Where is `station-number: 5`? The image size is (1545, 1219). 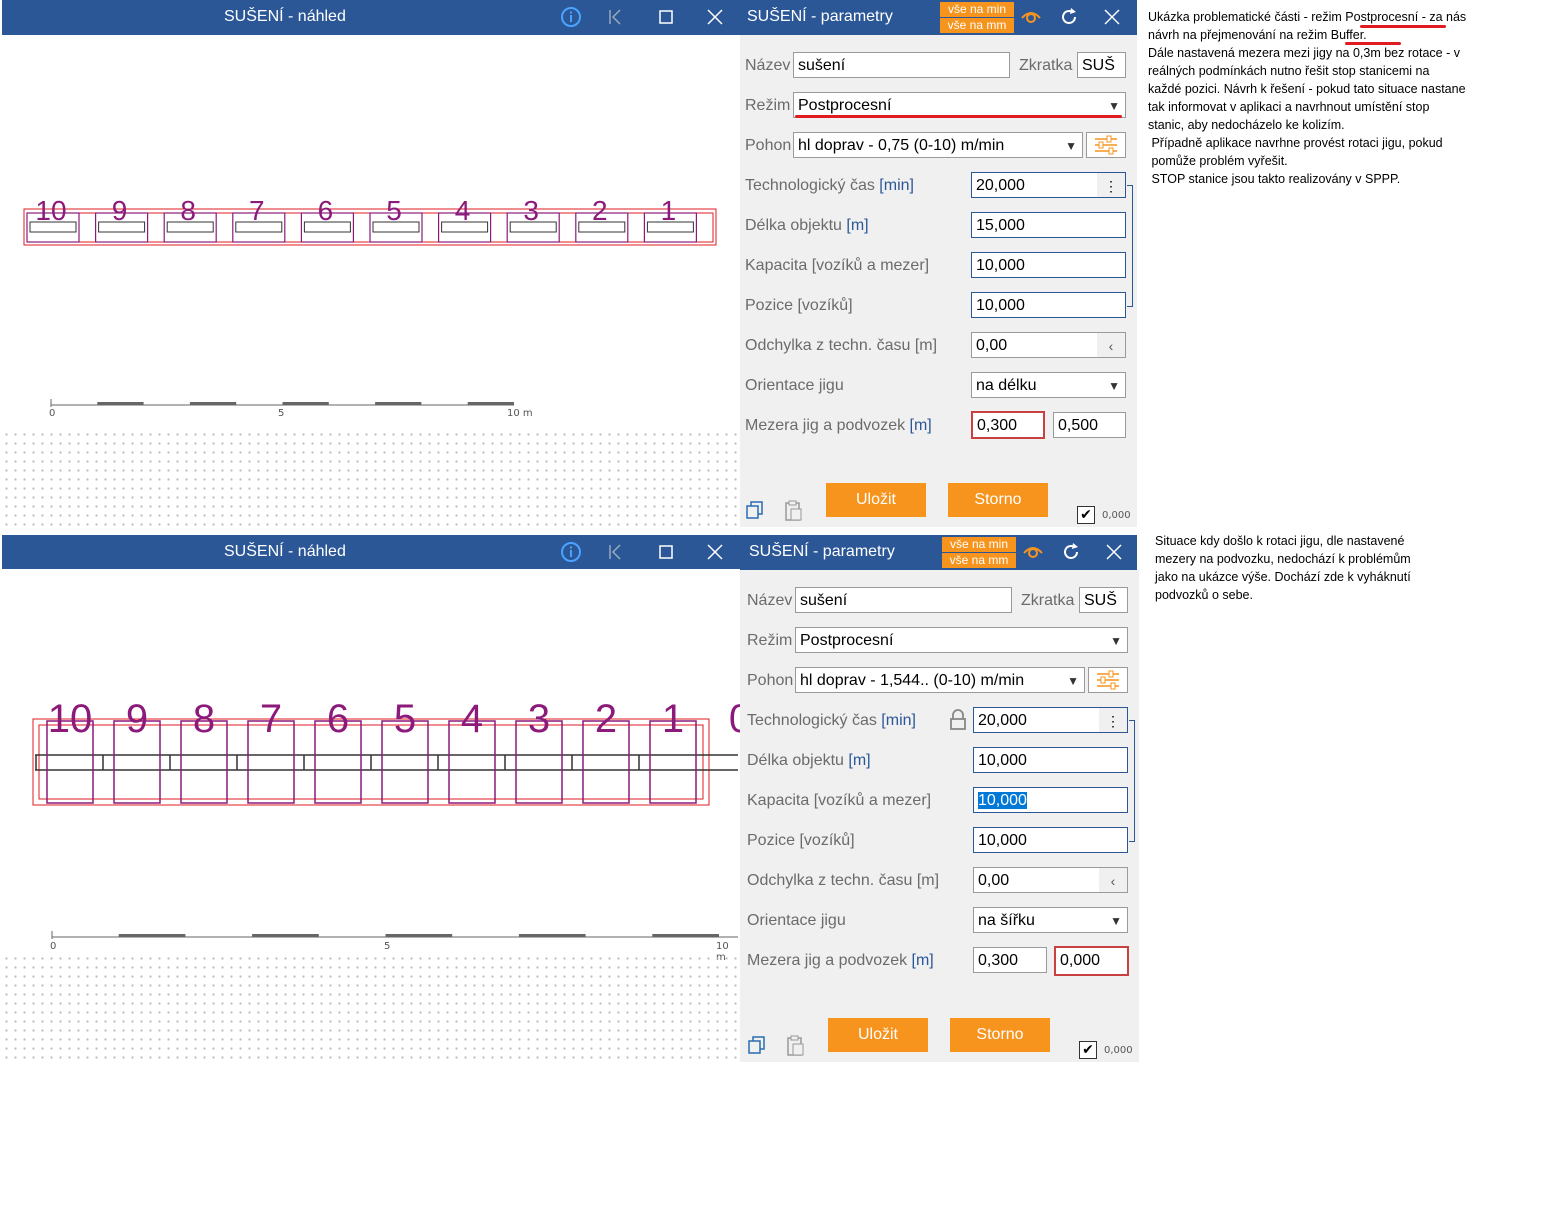
station-number: 5 is located at coordinates (394, 210).